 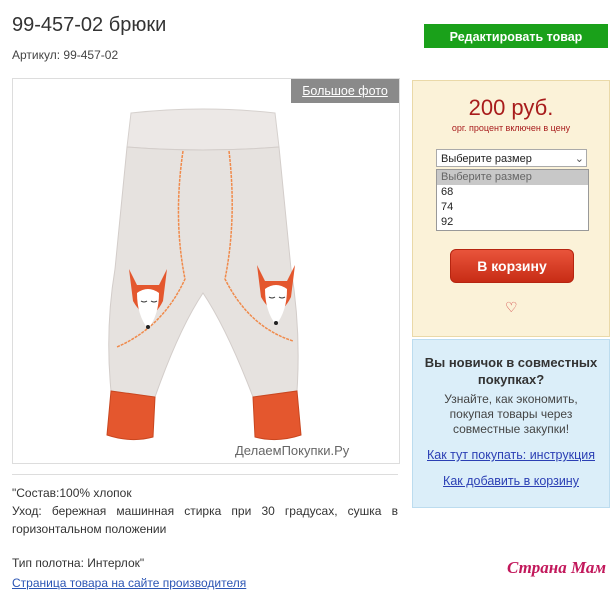 I want to click on heart-icon: ♡, so click(x=511, y=307).